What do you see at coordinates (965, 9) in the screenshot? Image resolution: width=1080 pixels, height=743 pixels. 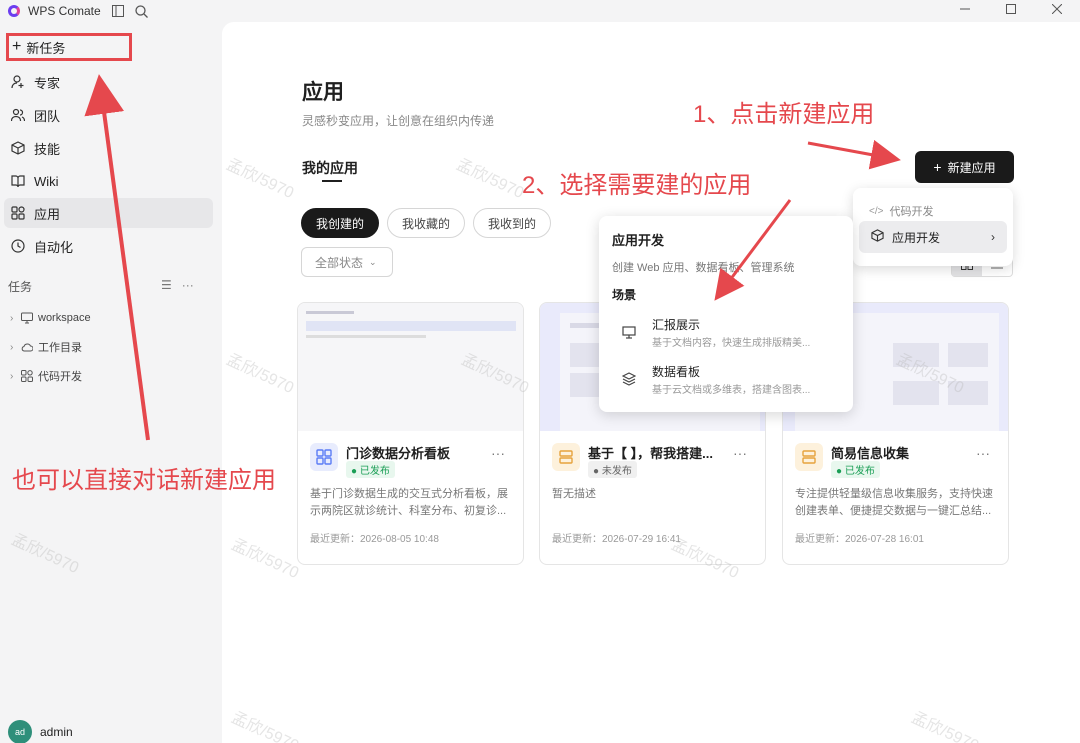 I see `minimize-button` at bounding box center [965, 9].